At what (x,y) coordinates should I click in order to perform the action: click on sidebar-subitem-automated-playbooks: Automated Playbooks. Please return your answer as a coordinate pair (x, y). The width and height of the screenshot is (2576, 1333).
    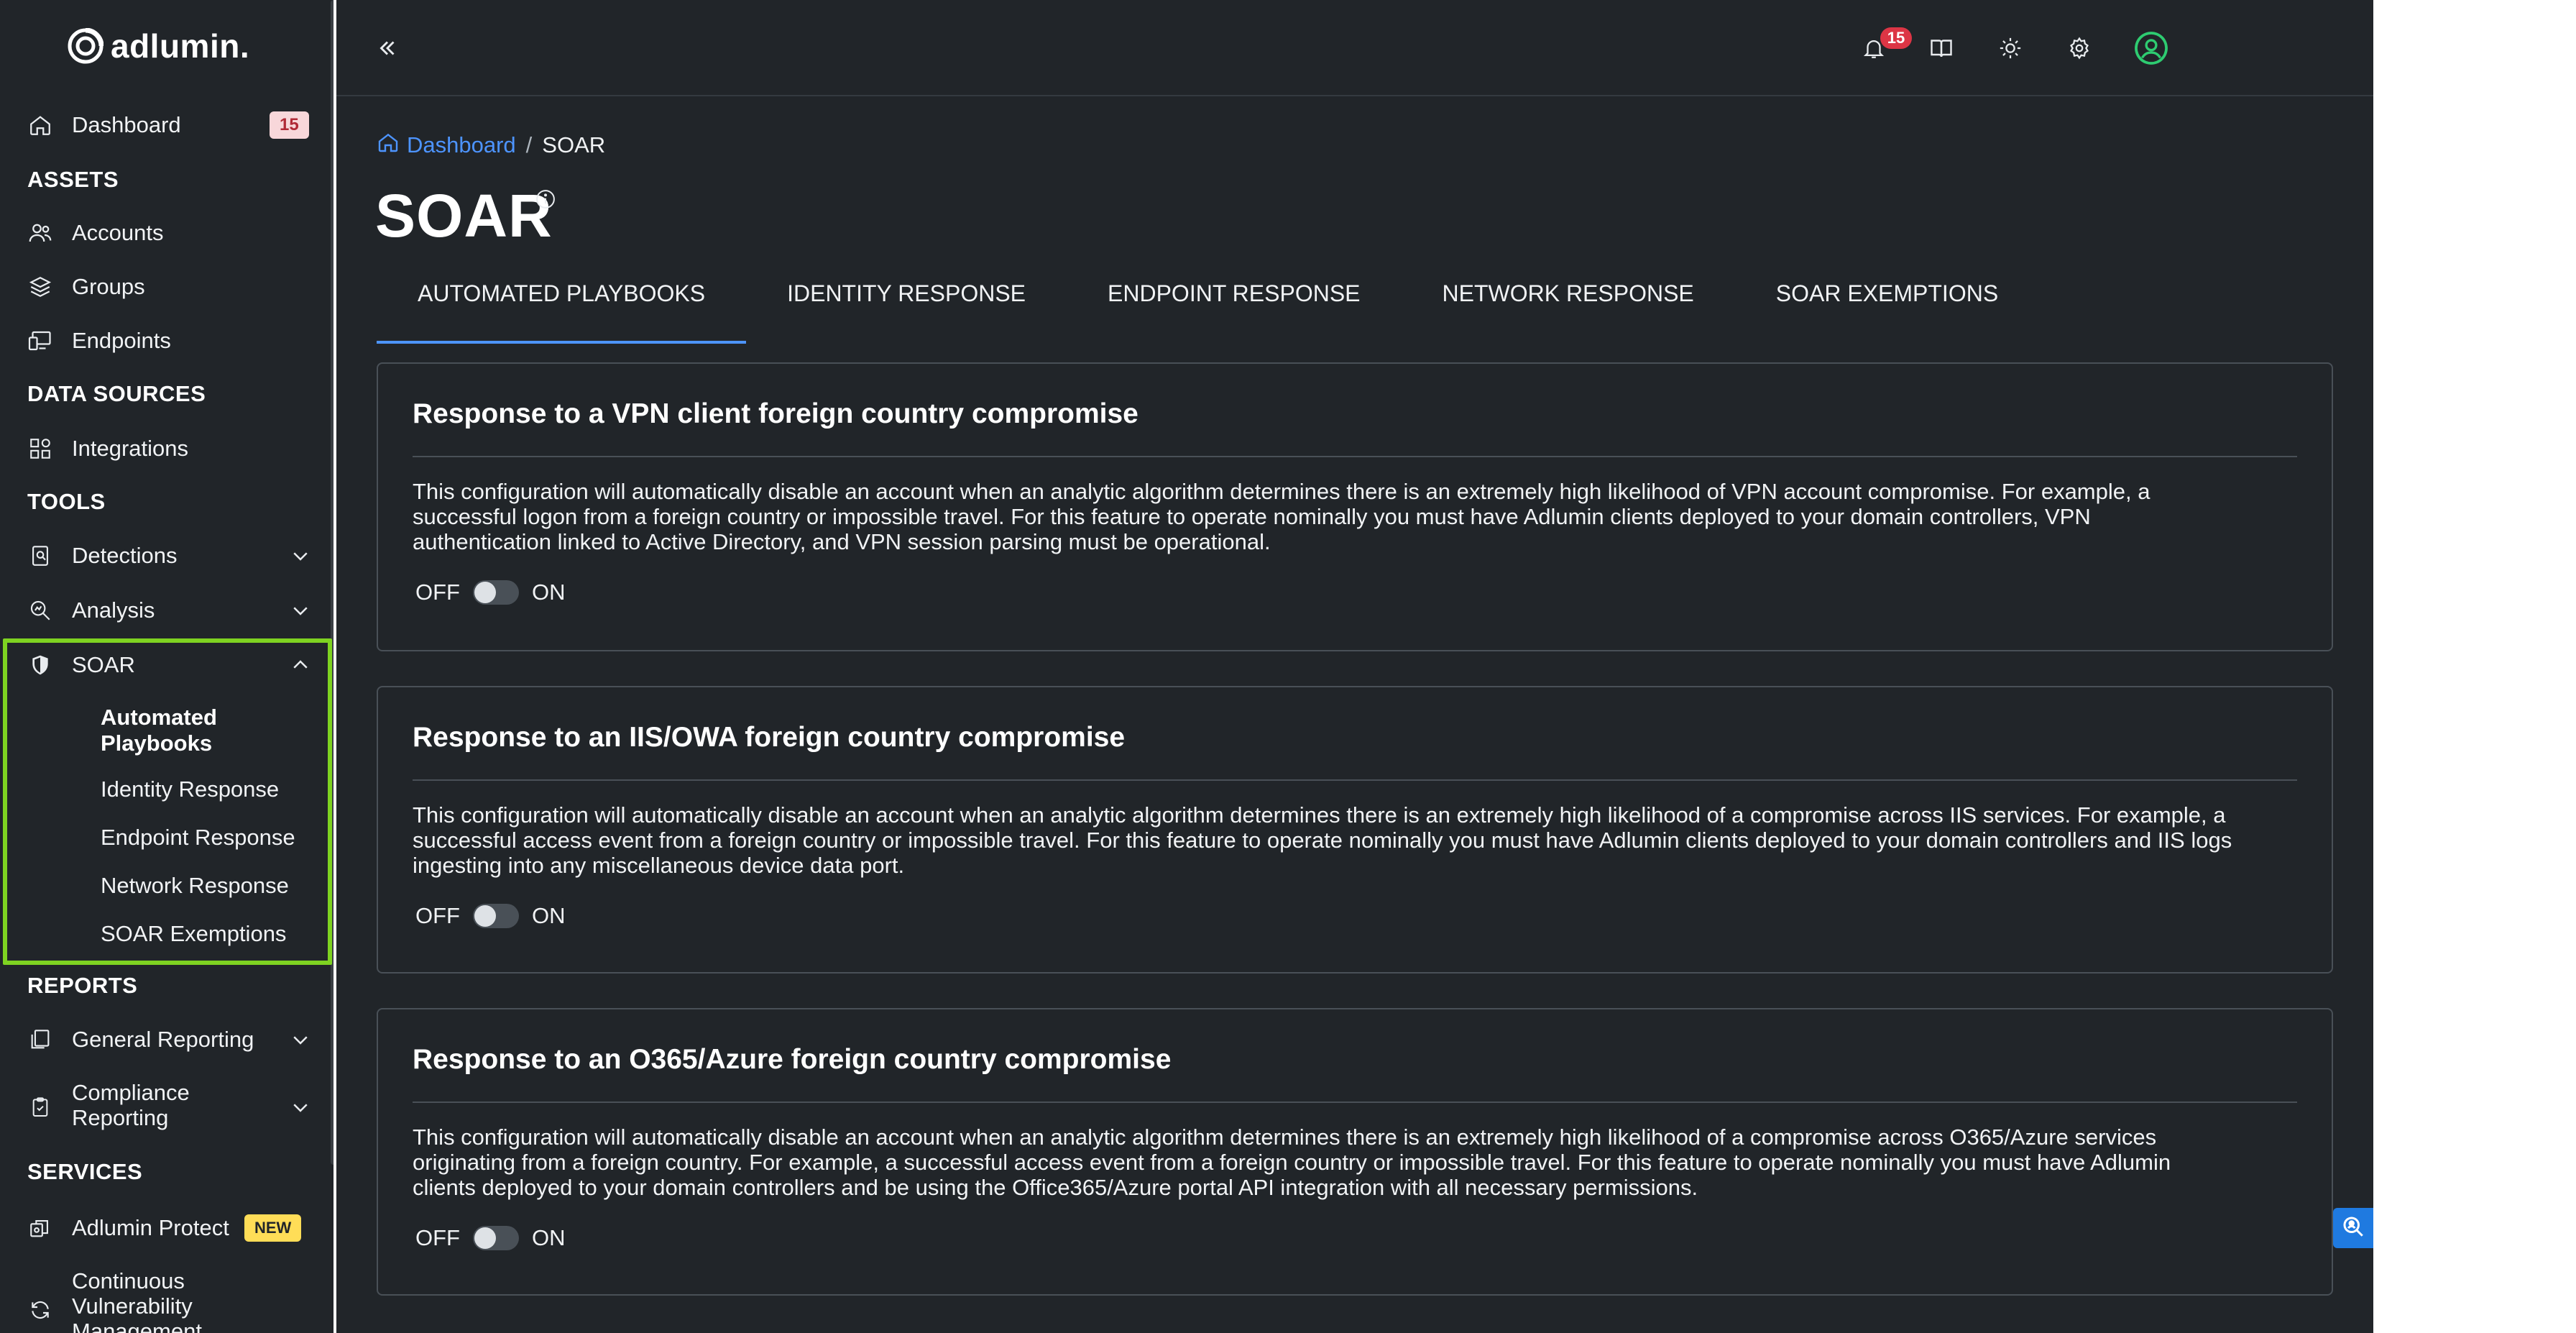
    Looking at the image, I should click on (159, 730).